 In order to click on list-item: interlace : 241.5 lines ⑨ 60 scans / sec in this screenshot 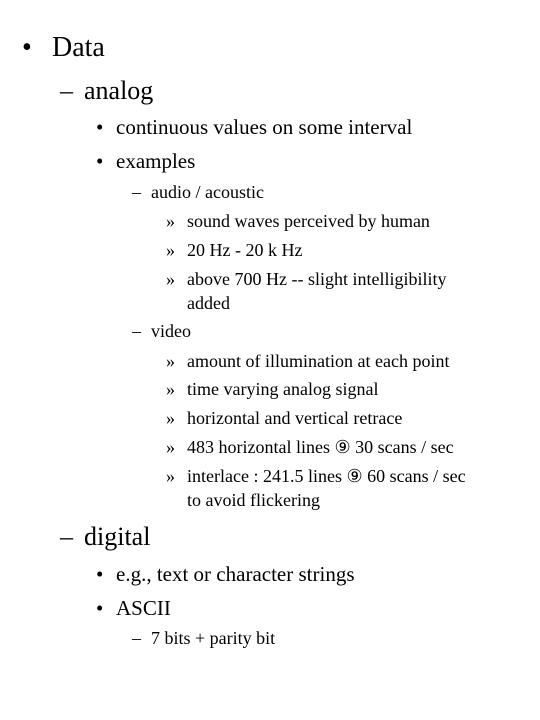, I will do `click(326, 476)`.